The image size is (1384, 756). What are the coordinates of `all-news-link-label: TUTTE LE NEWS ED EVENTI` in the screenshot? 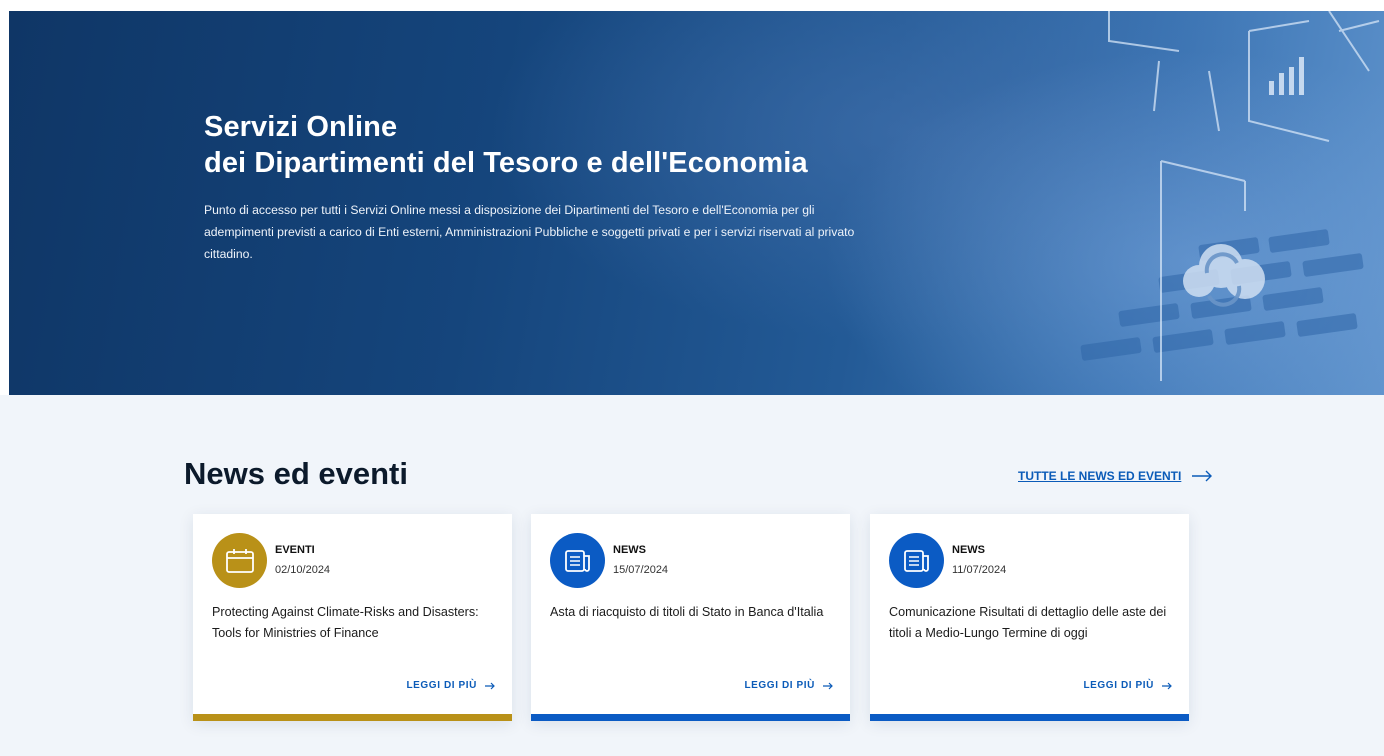 It's located at (1100, 476).